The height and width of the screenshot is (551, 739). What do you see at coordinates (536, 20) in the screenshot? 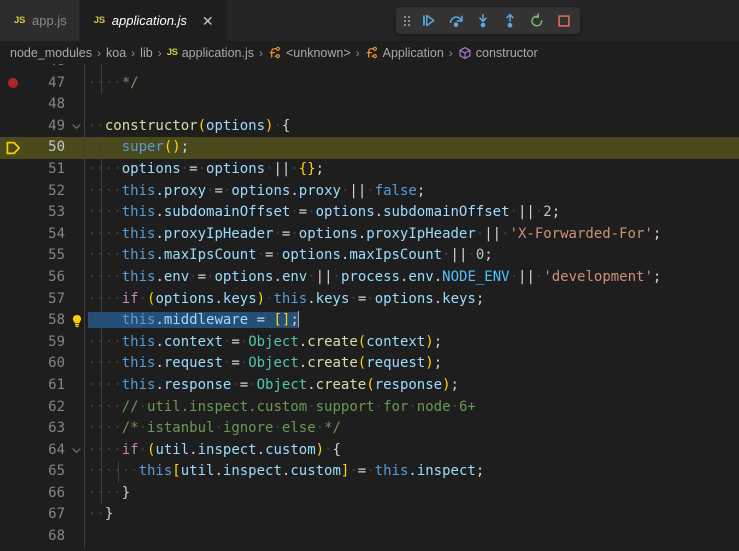
I see `debug-restart-button` at bounding box center [536, 20].